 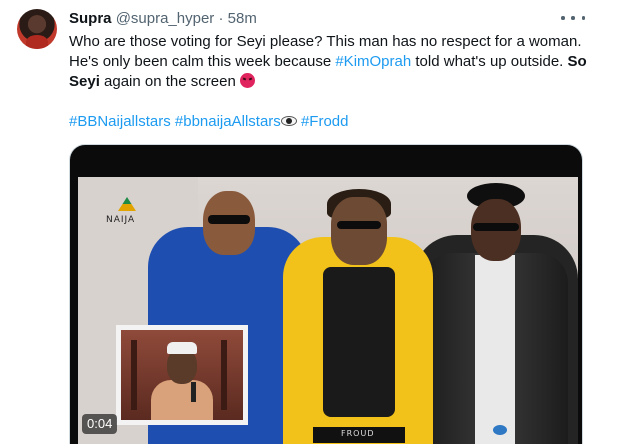 I want to click on avatar, so click(x=37, y=29).